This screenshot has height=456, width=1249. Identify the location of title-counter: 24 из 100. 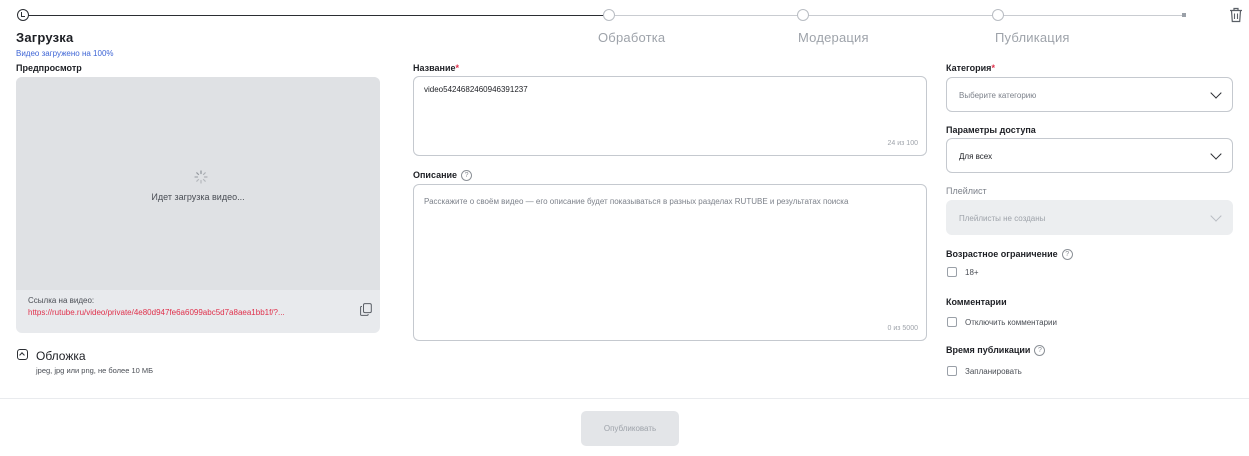
(902, 143).